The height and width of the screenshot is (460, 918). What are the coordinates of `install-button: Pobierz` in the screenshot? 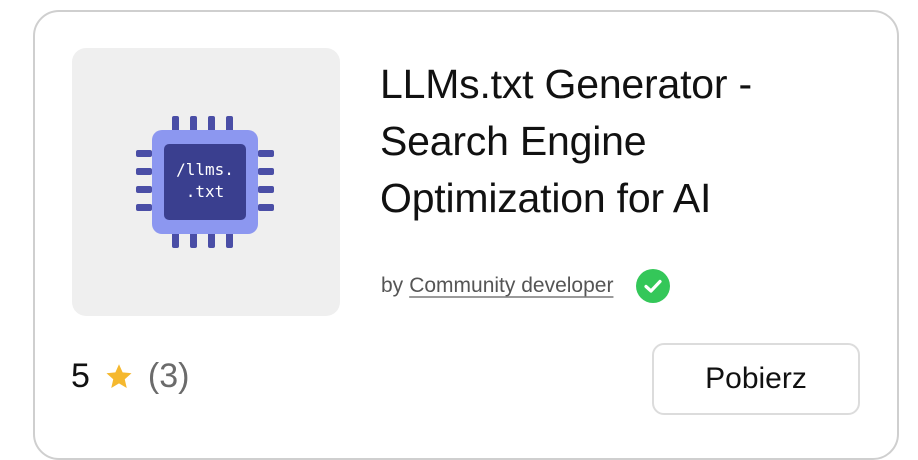 It's located at (756, 379).